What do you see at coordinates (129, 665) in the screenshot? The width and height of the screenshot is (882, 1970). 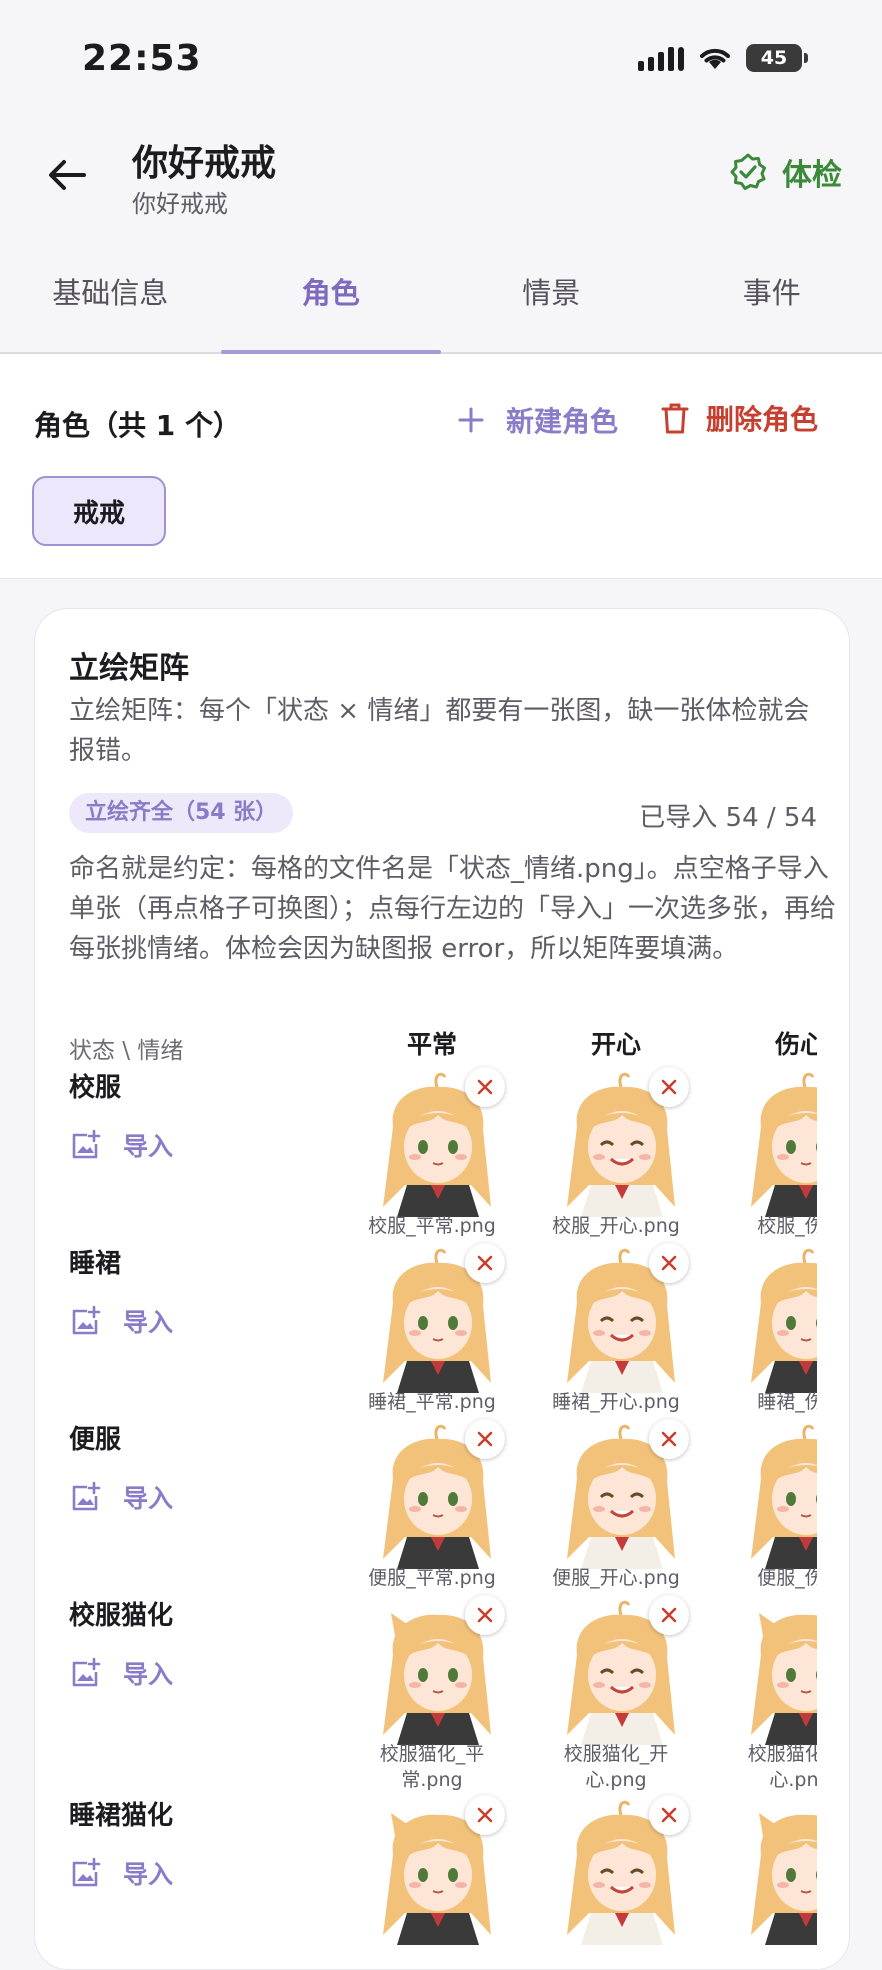 I see `card-title: 立绘矩阵` at bounding box center [129, 665].